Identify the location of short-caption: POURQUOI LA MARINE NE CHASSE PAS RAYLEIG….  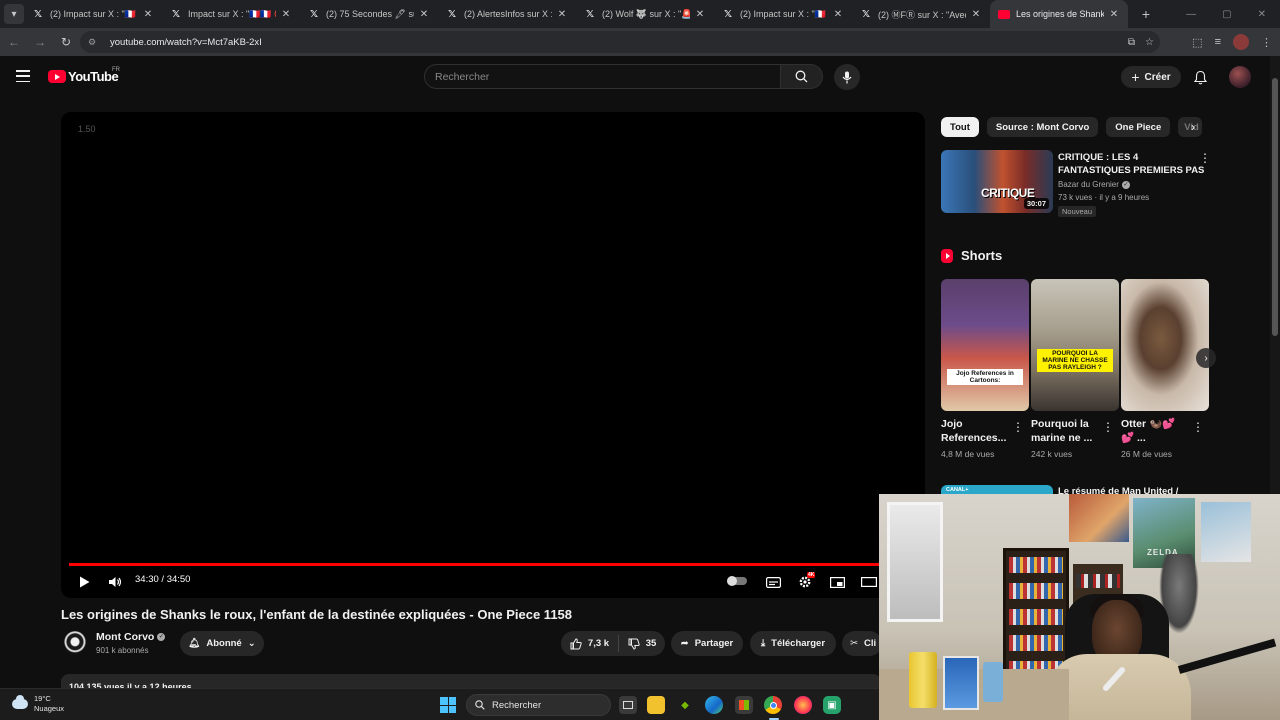
(1075, 360).